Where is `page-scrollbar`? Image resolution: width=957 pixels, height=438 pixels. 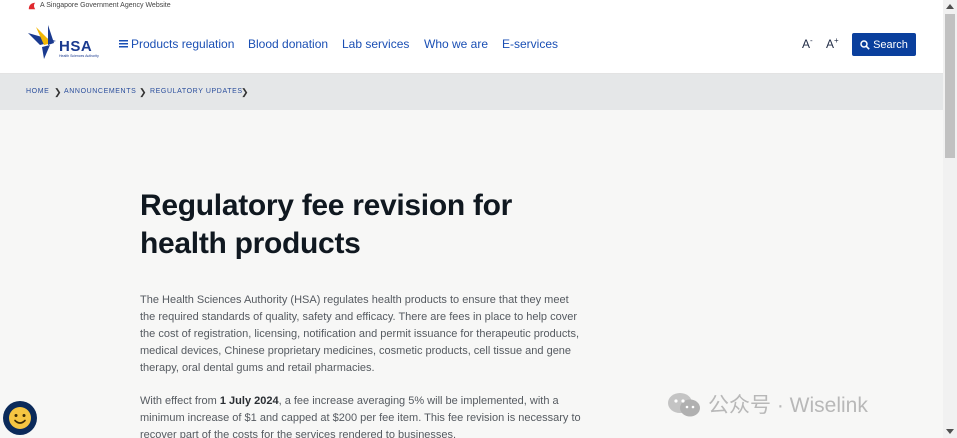
page-scrollbar is located at coordinates (950, 219).